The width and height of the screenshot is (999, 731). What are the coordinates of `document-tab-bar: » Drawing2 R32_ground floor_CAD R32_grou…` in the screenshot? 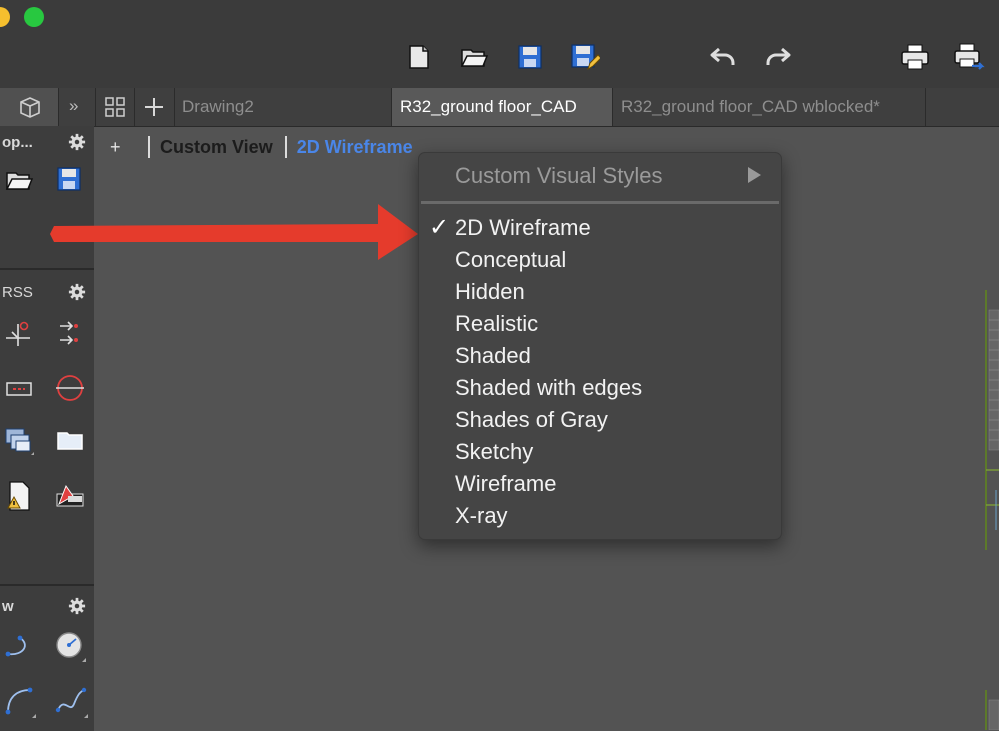 It's located at (499, 107).